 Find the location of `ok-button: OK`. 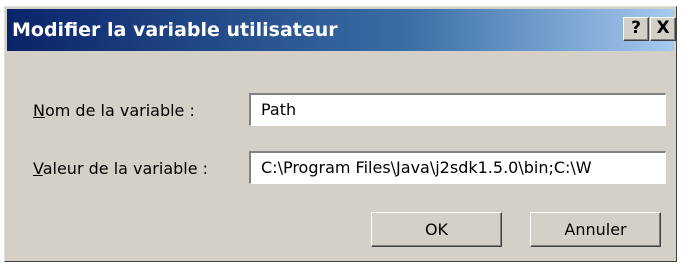

ok-button: OK is located at coordinates (436, 229).